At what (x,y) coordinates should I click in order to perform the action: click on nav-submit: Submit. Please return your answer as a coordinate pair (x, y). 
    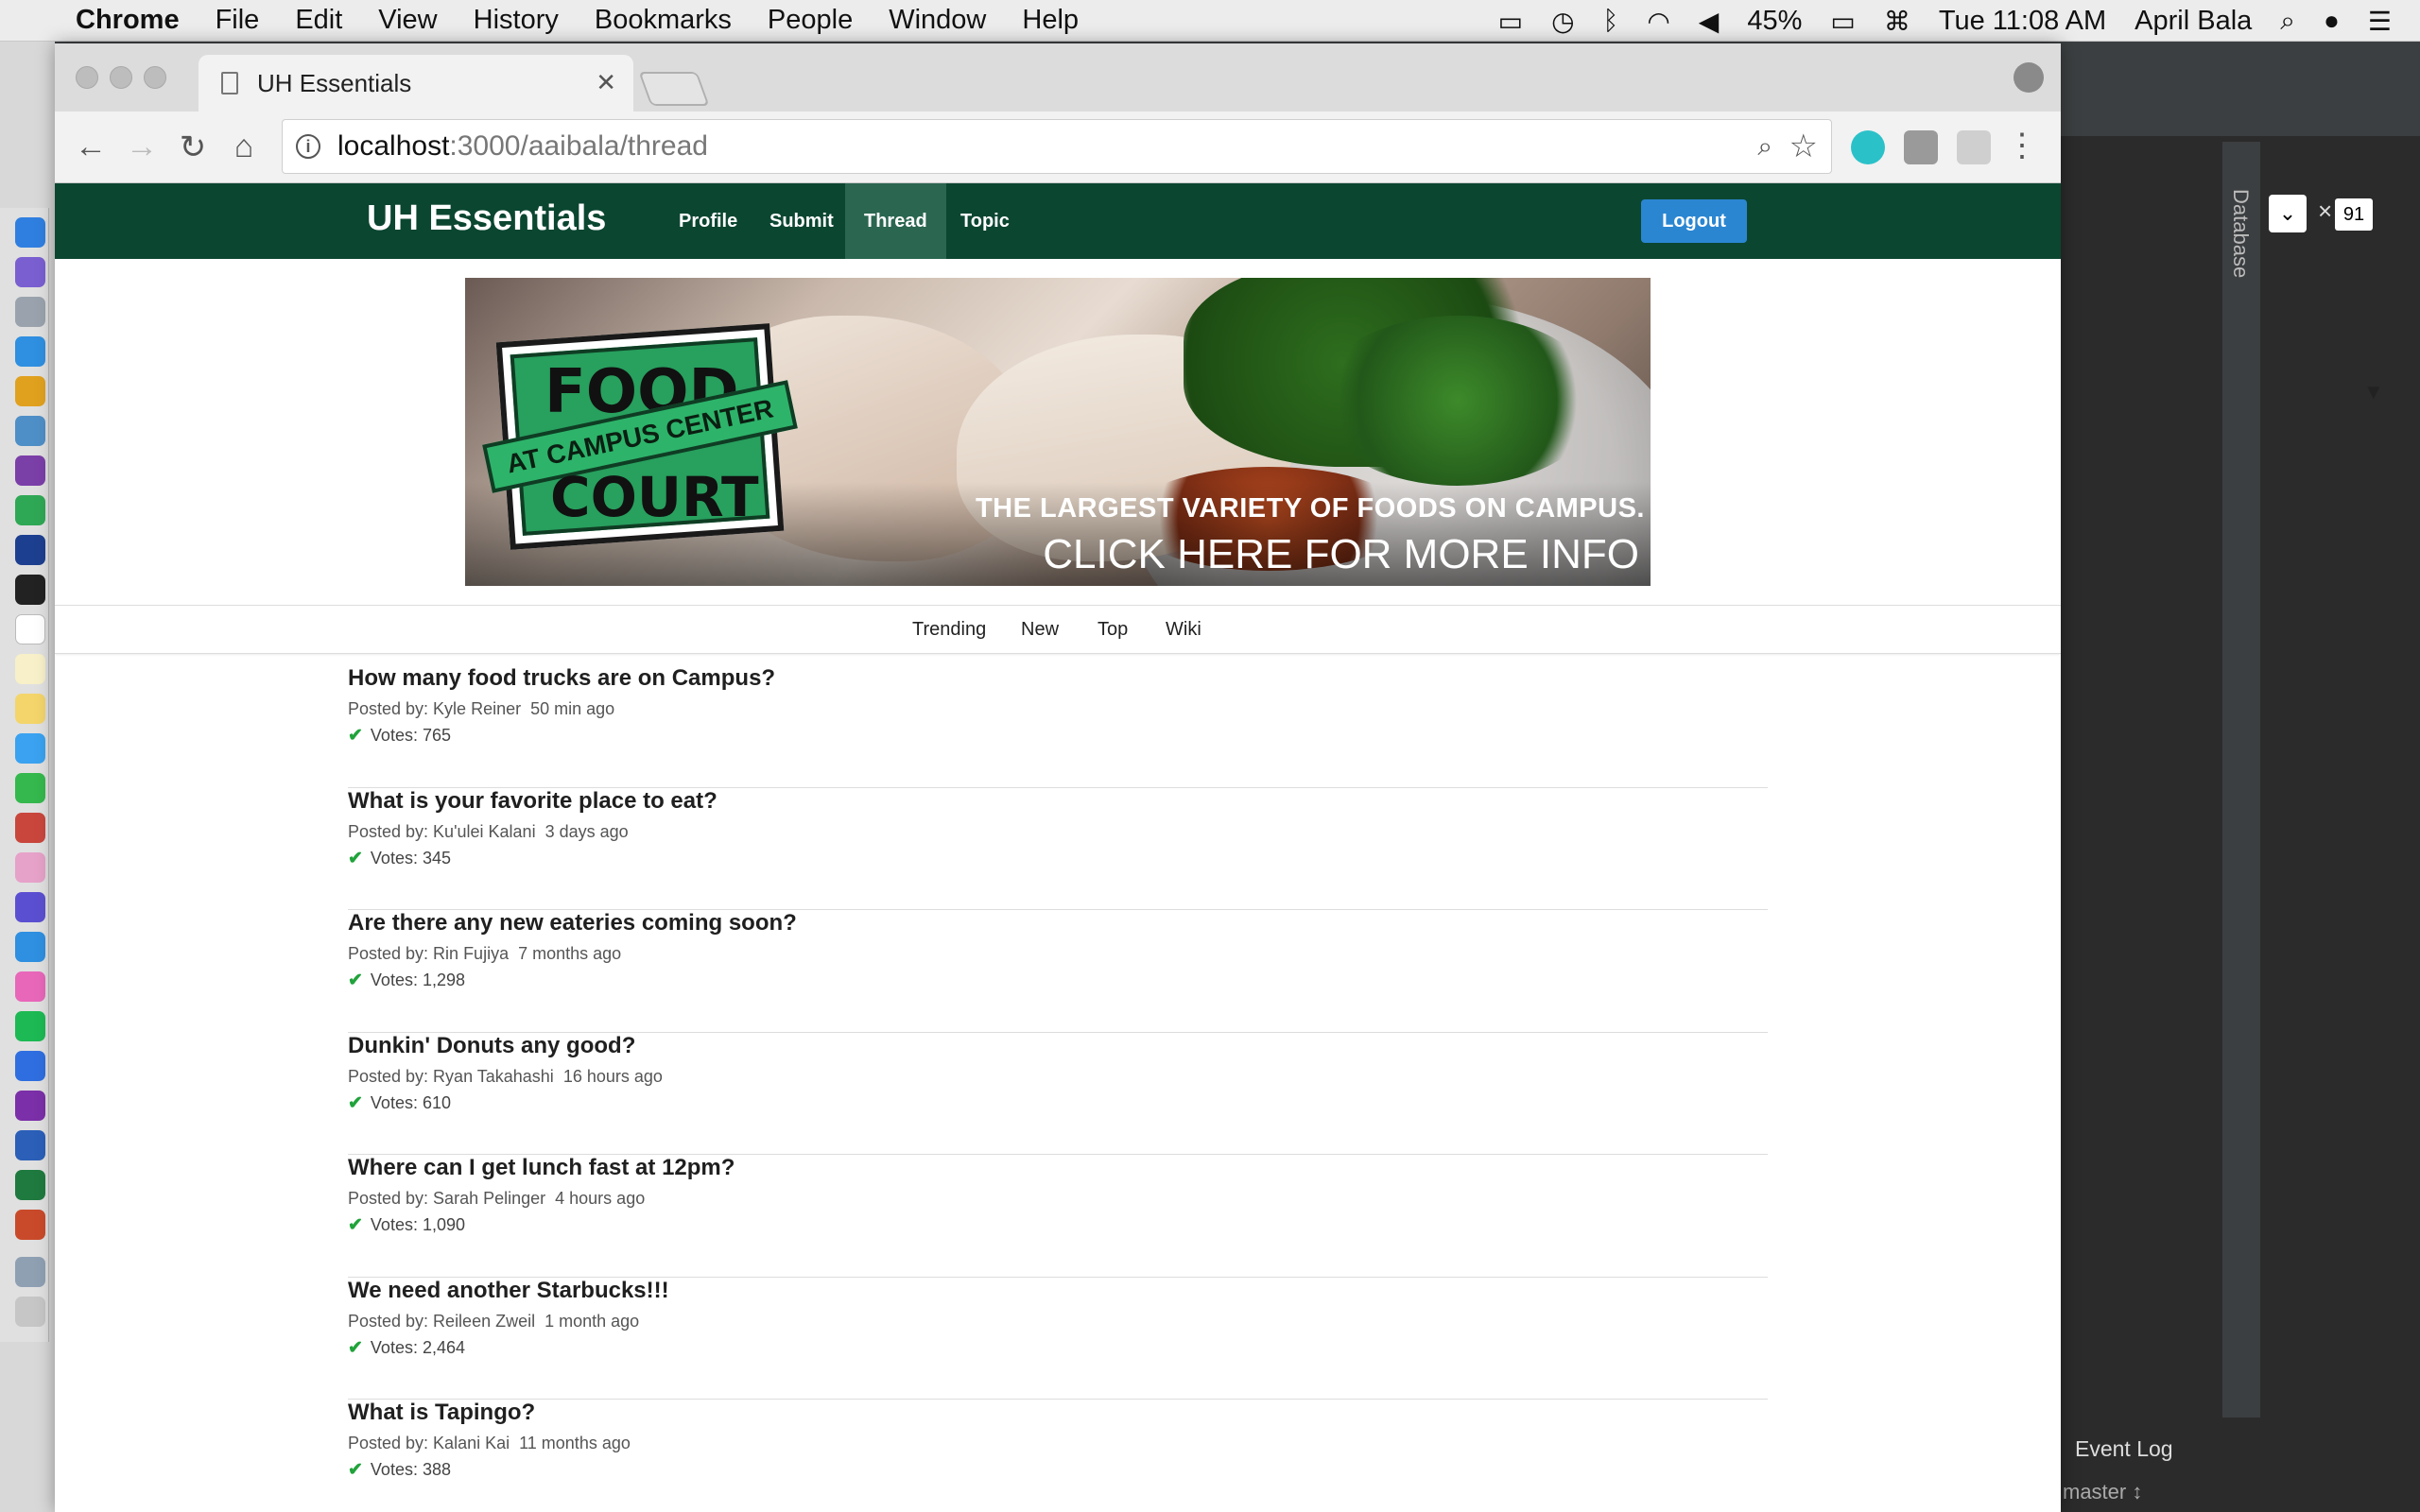
    Looking at the image, I should click on (802, 221).